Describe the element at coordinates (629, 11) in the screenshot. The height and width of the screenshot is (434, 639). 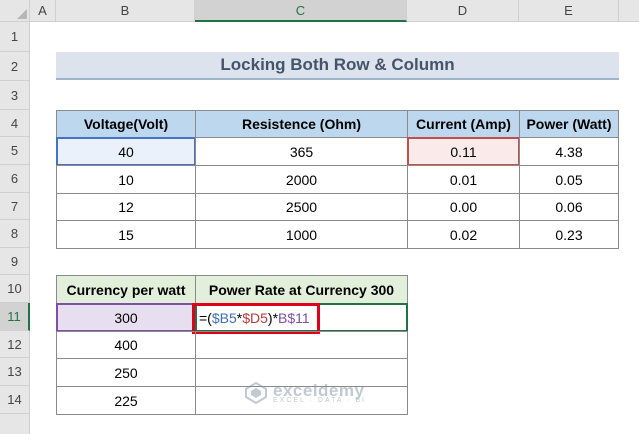
I see `column-header-f` at that location.